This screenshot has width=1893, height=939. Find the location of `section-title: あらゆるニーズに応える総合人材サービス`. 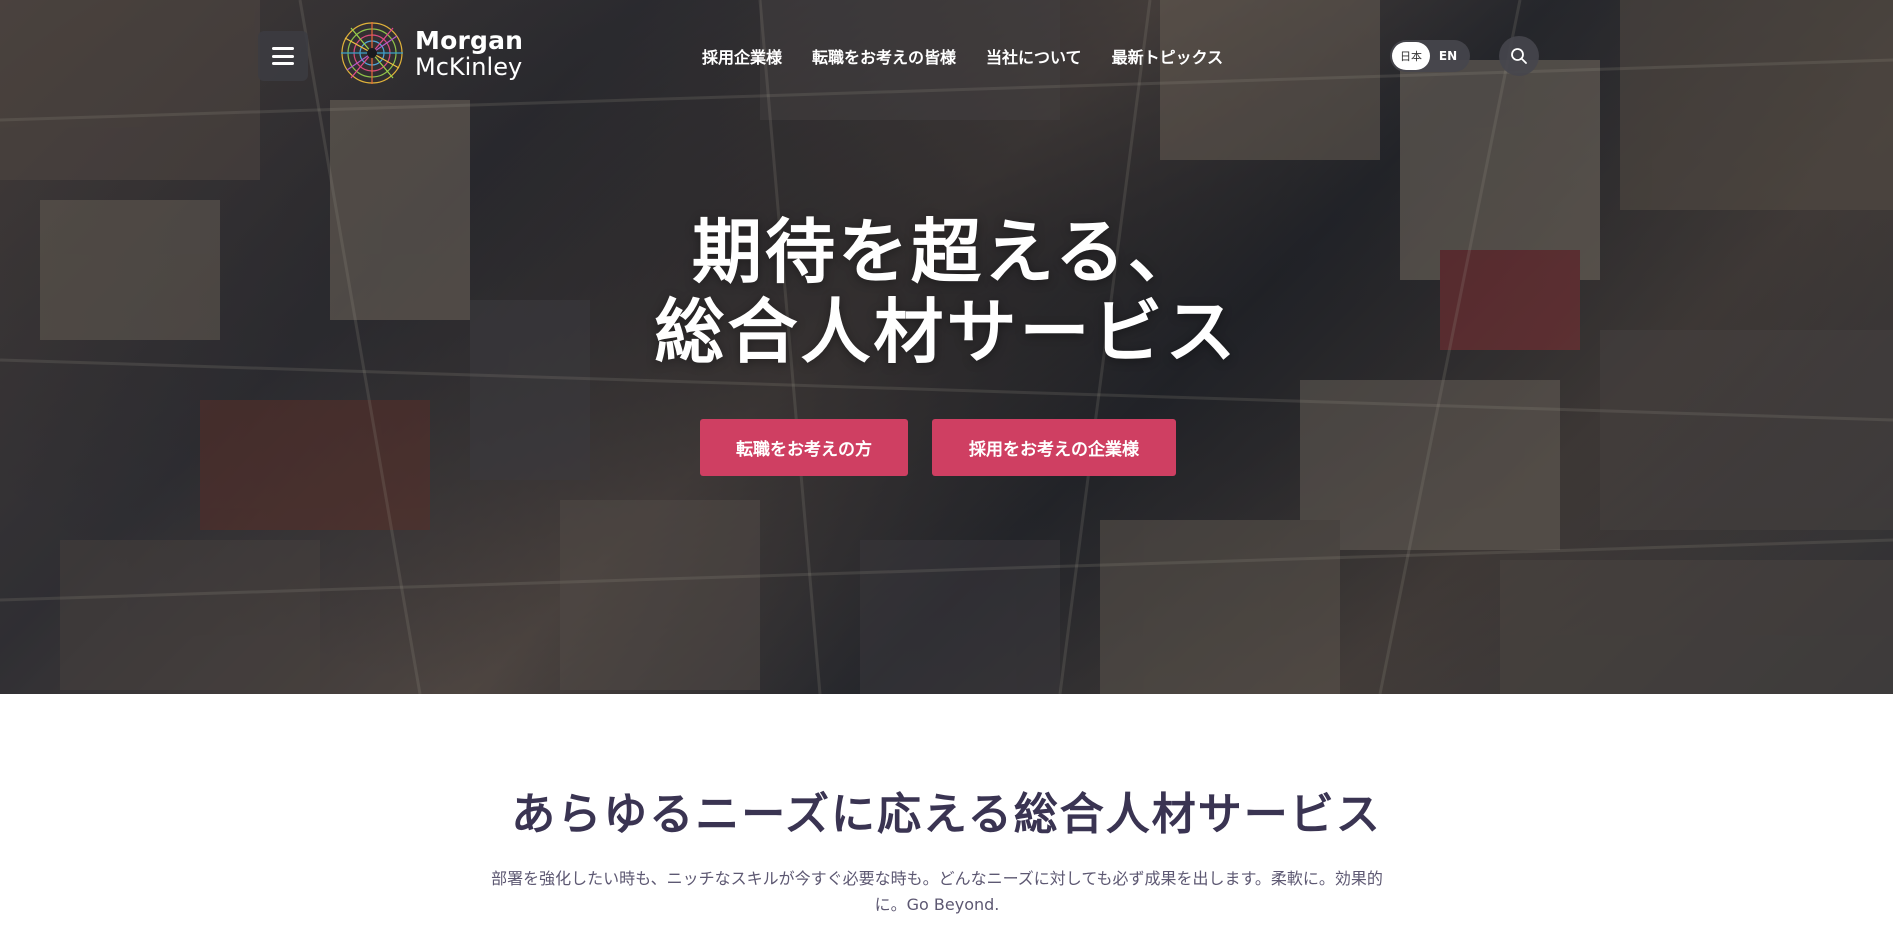

section-title: あらゆるニーズに応える総合人材サービス is located at coordinates (946, 814).